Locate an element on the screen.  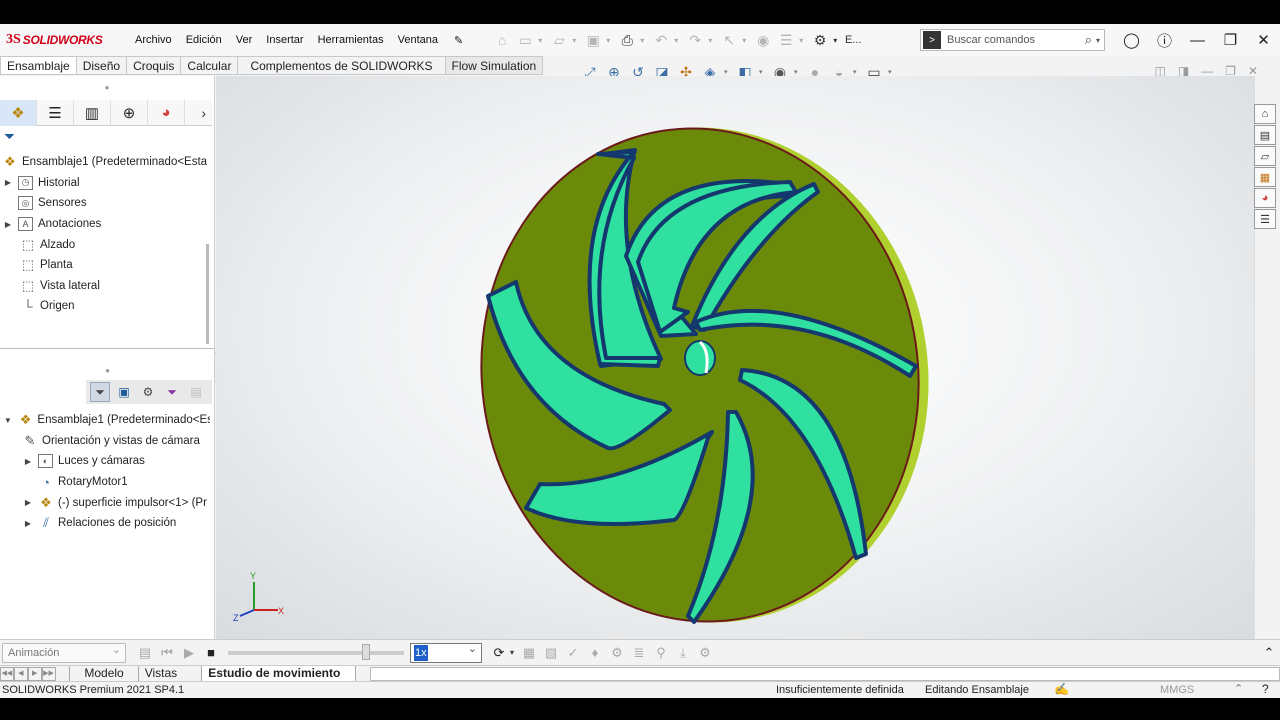
solidworks-logo: 3S SOLIDWORKS is located at coordinates (64, 40).